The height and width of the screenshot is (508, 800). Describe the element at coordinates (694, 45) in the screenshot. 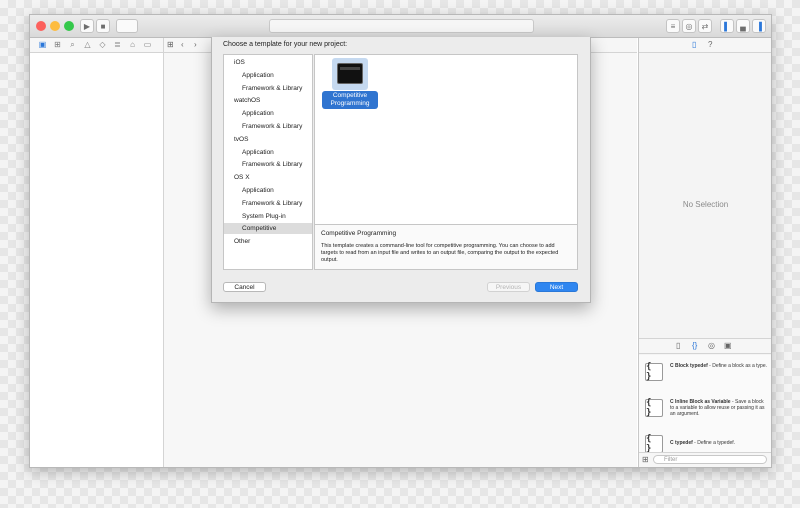

I see `file-inspector-icon: ▯` at that location.